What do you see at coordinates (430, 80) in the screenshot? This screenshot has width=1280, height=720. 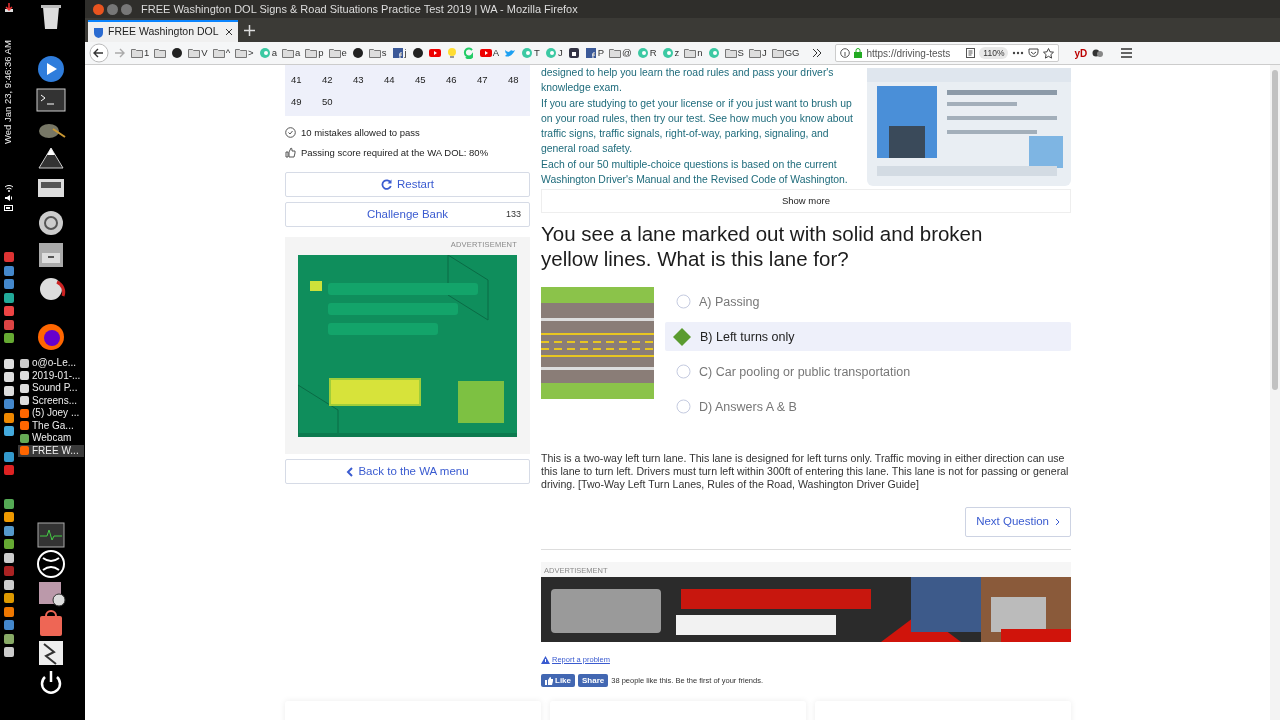 I see `question-number: 45` at bounding box center [430, 80].